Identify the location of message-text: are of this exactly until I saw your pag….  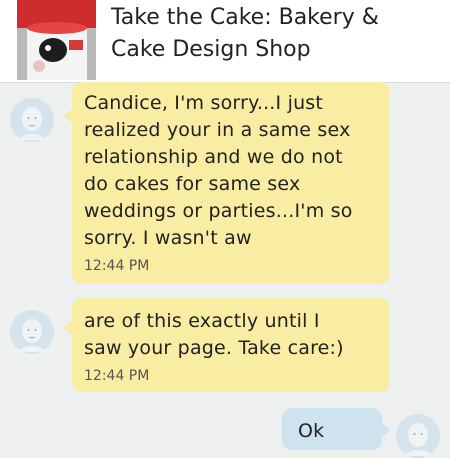
(214, 334).